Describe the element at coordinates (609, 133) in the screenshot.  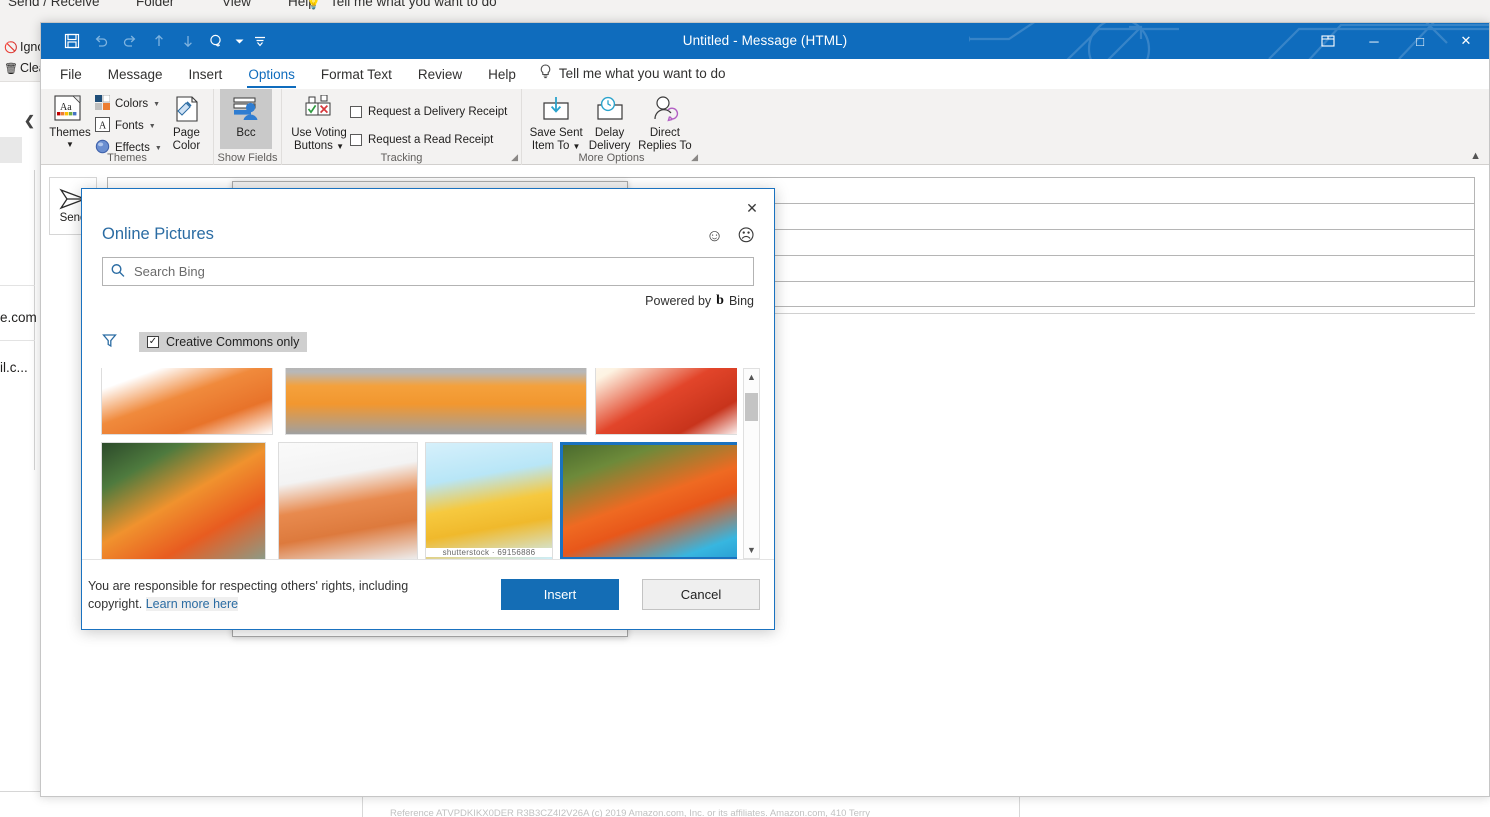
I see `delay-delivery-label-1: Delay` at that location.